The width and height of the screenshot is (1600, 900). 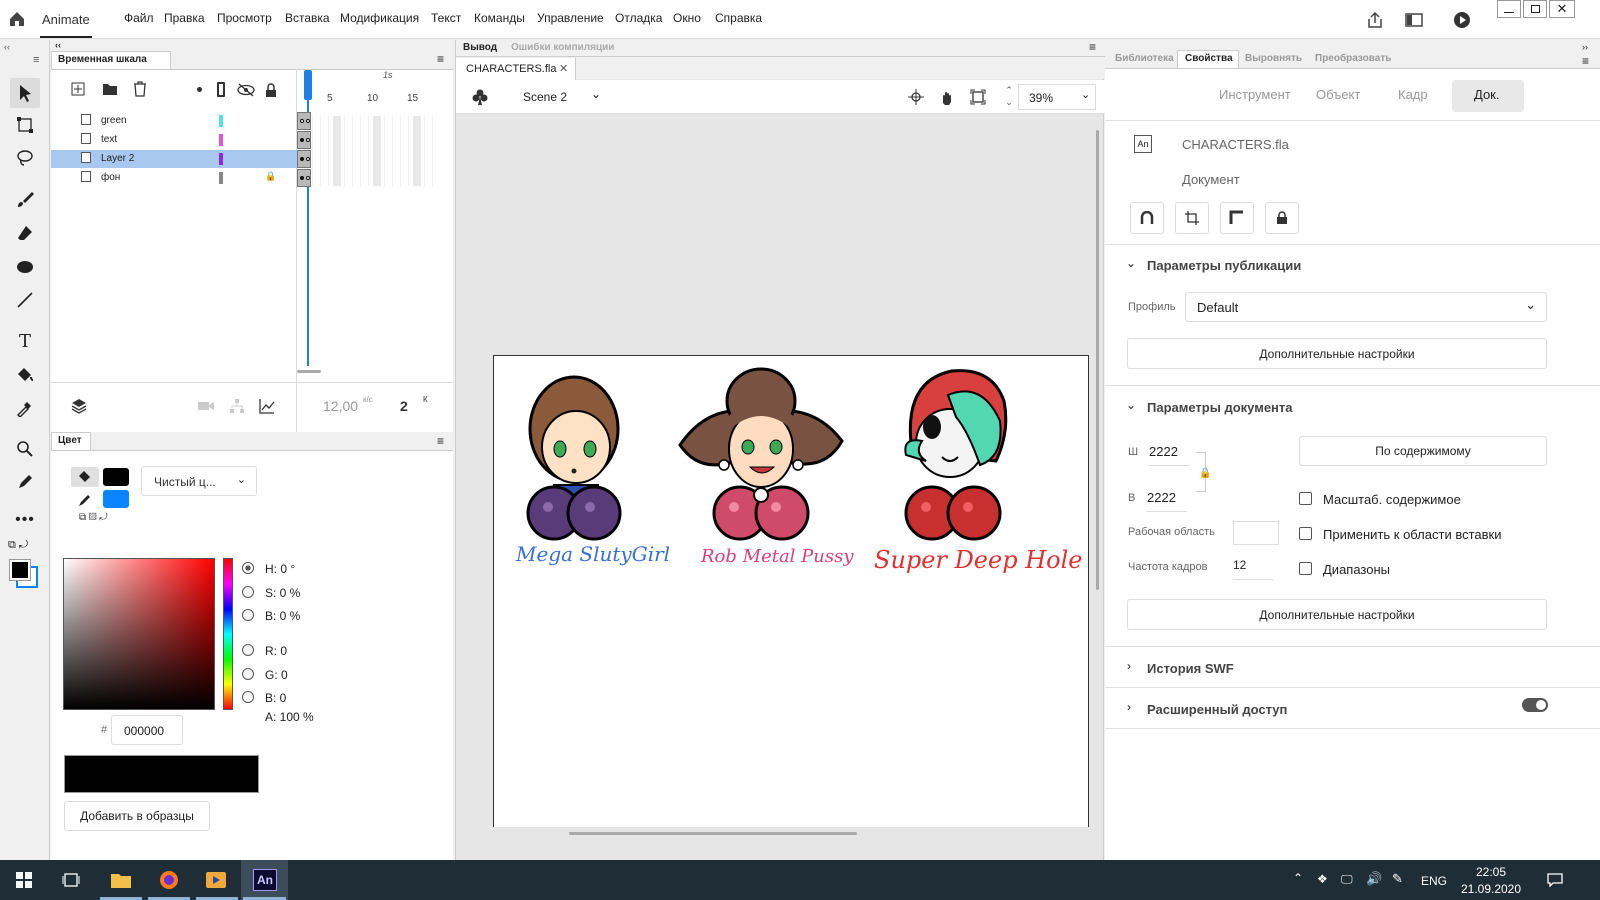 I want to click on layer-name: фон, so click(x=110, y=177).